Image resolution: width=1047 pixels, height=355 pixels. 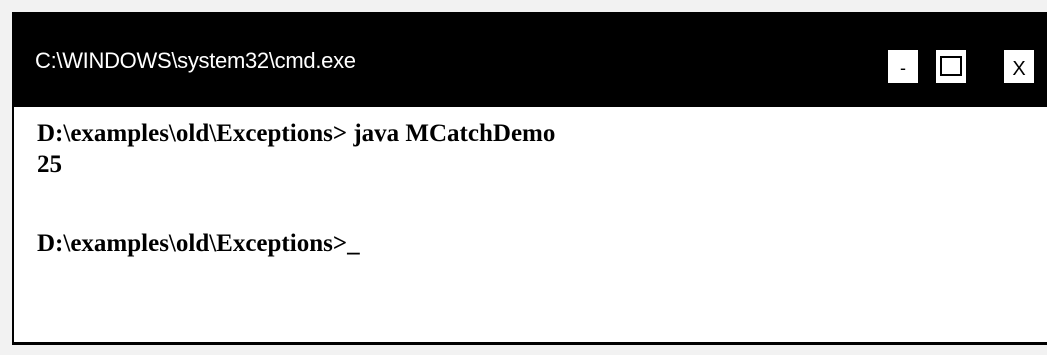 I want to click on console-line-output: 25, so click(x=49, y=164).